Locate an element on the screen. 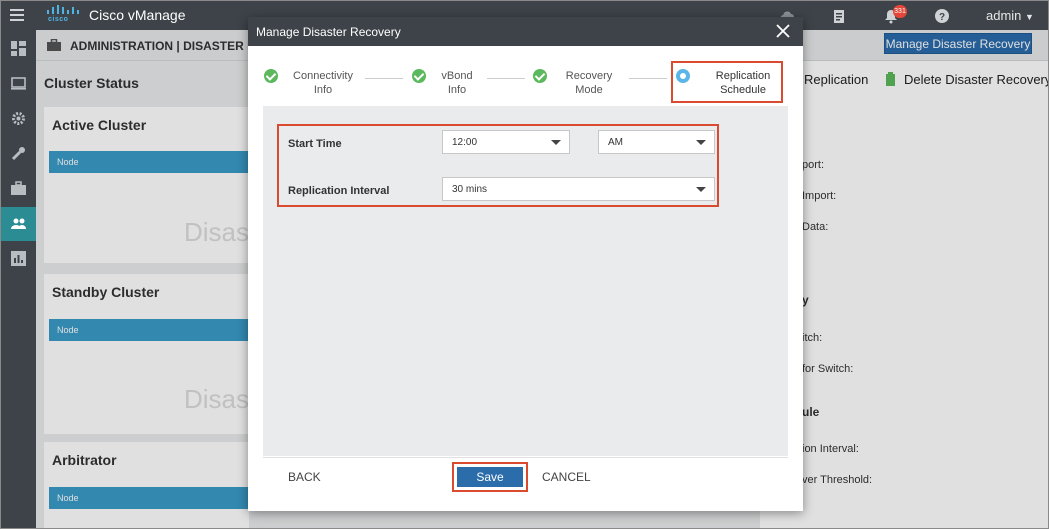  menu-icon is located at coordinates (17, 15).